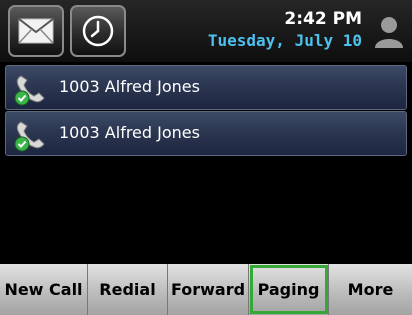  What do you see at coordinates (284, 40) in the screenshot?
I see `clock-date: Tuesday, July 10` at bounding box center [284, 40].